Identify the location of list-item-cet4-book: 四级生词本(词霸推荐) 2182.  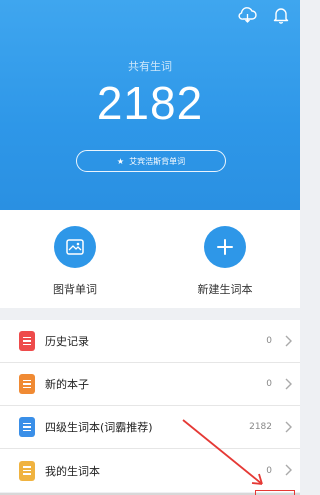
(150, 427).